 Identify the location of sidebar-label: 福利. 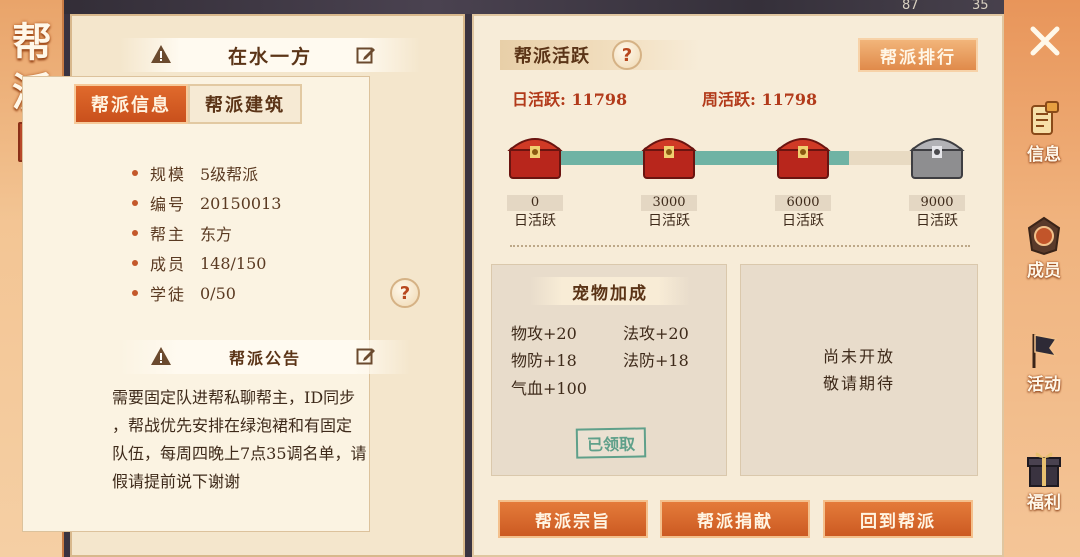
(1044, 503).